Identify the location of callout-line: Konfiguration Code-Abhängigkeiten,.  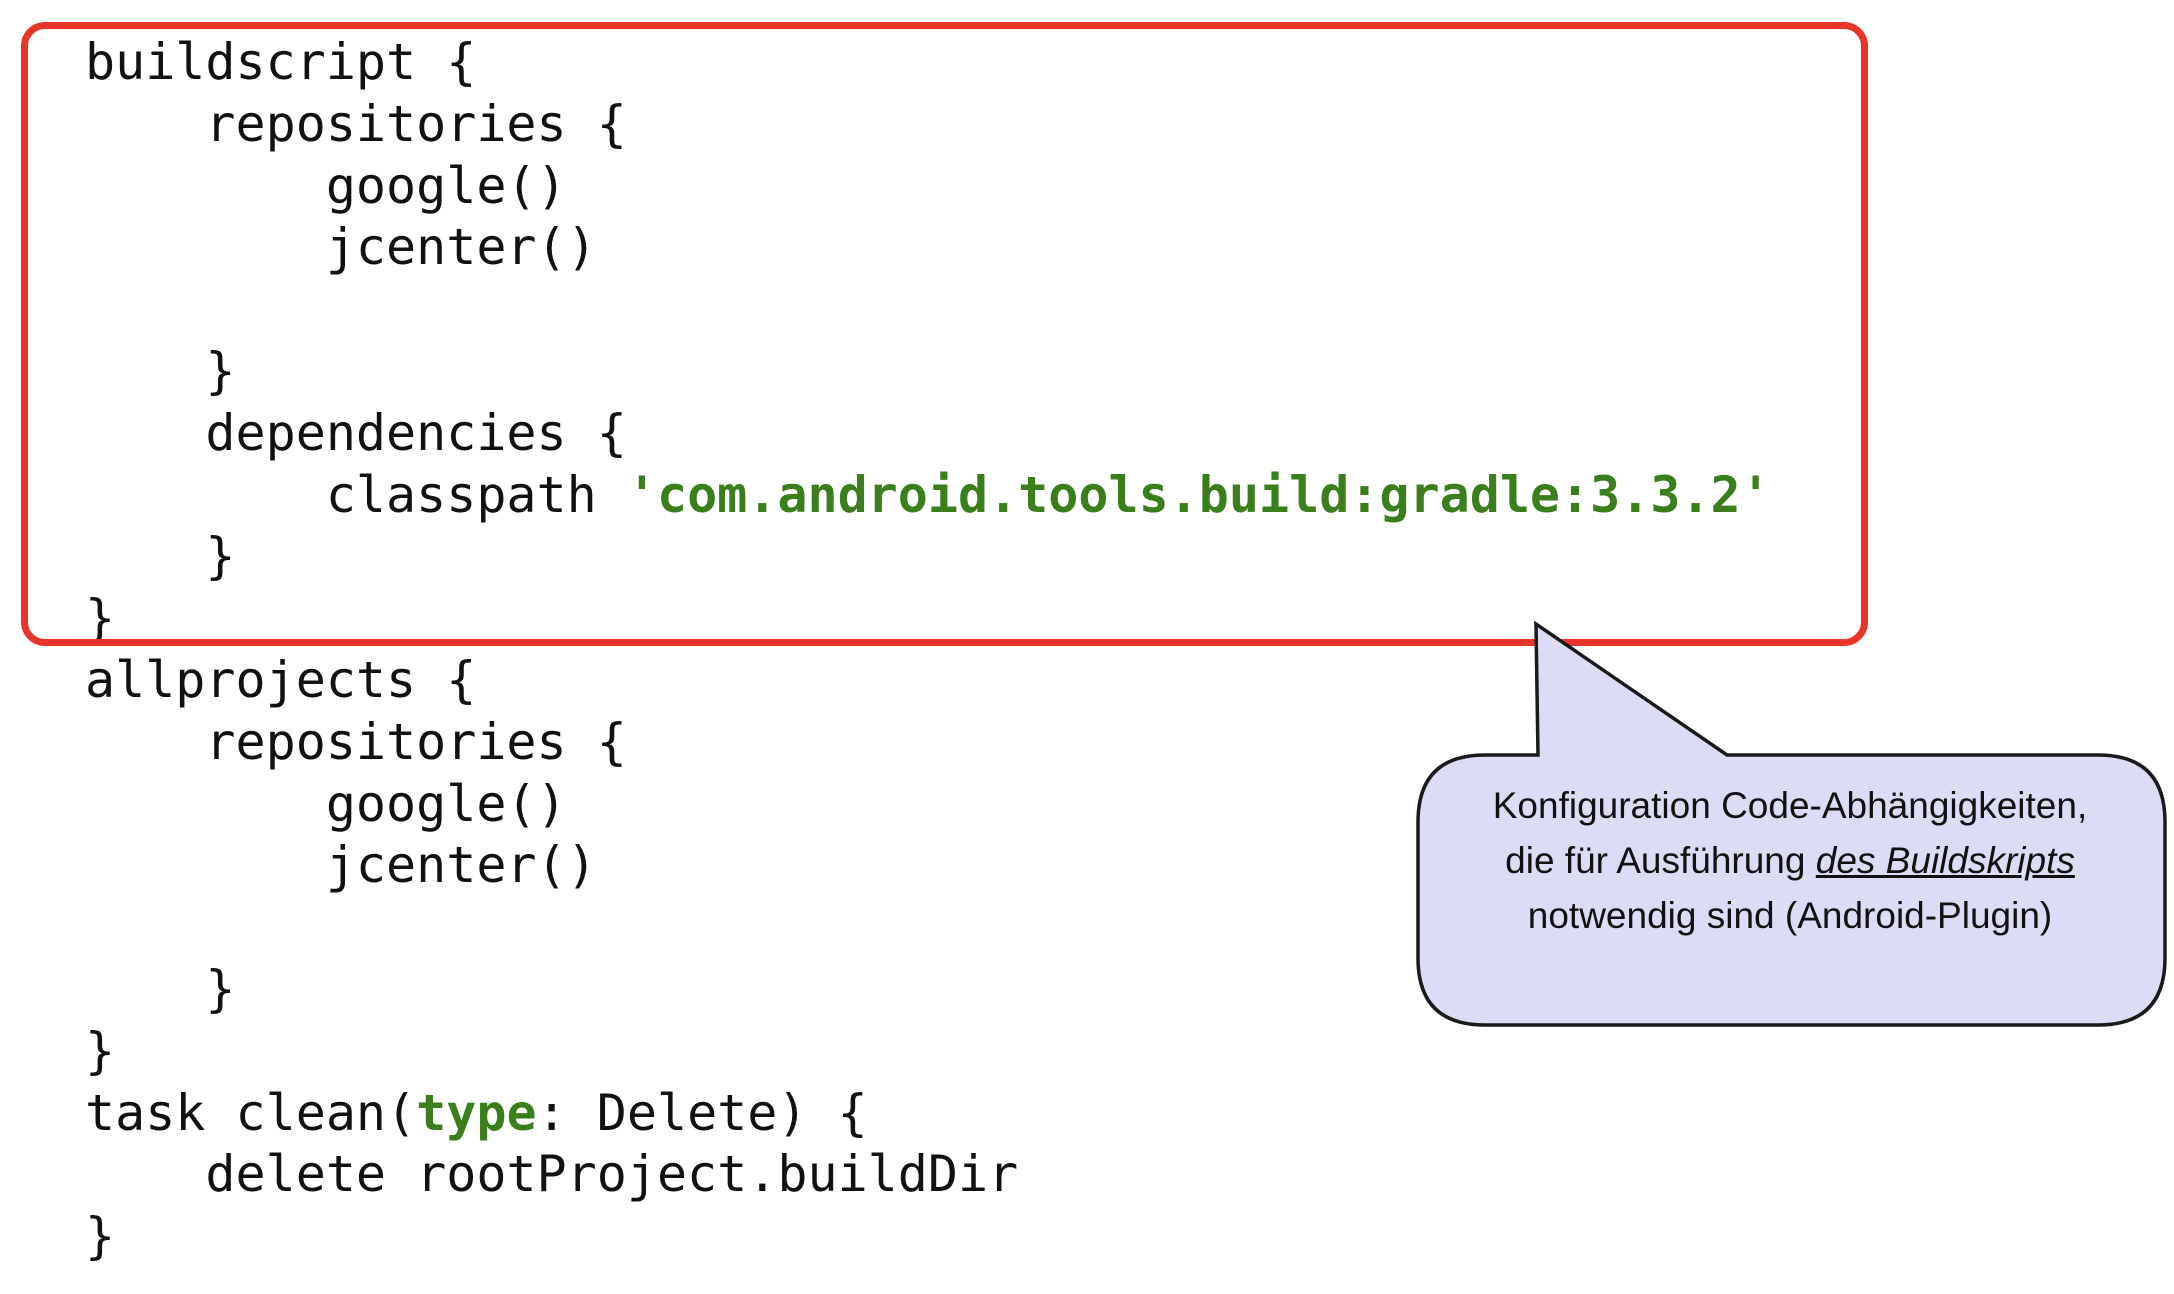
(1790, 805).